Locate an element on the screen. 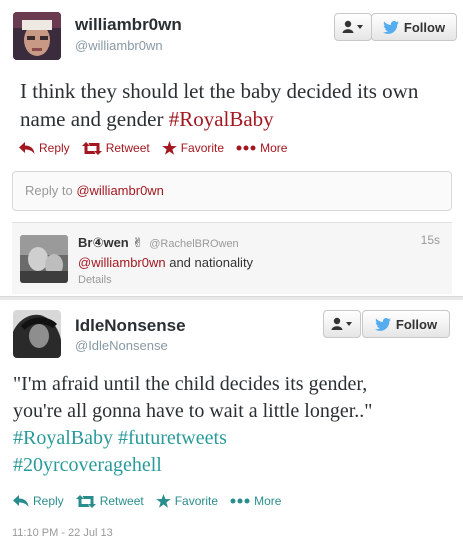  tweet-timestamp: 11:10 PM - 22 Jul 13 is located at coordinates (62, 533).